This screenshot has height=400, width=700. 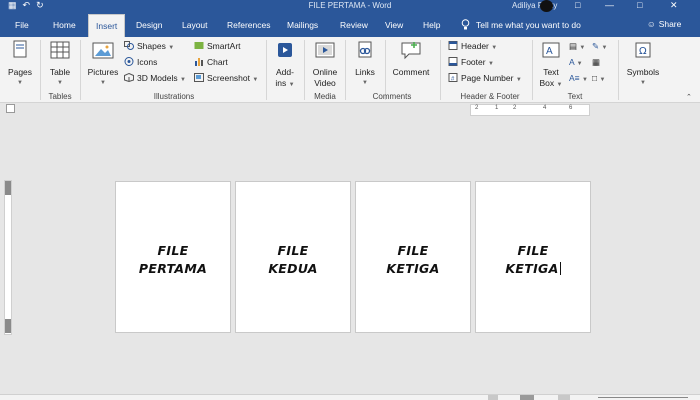 I want to click on page-text-line: PERTAMA, so click(x=173, y=268).